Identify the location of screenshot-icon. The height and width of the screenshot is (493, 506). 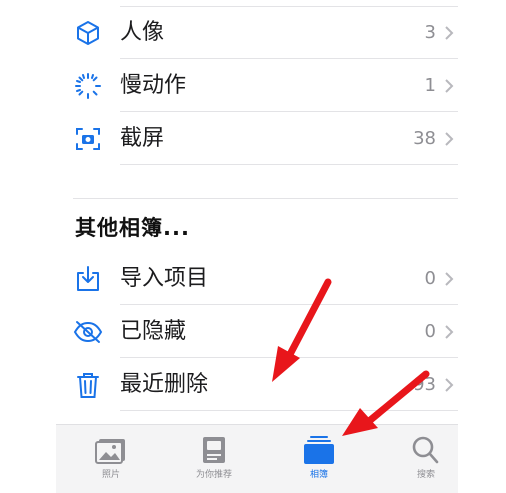
(88, 139).